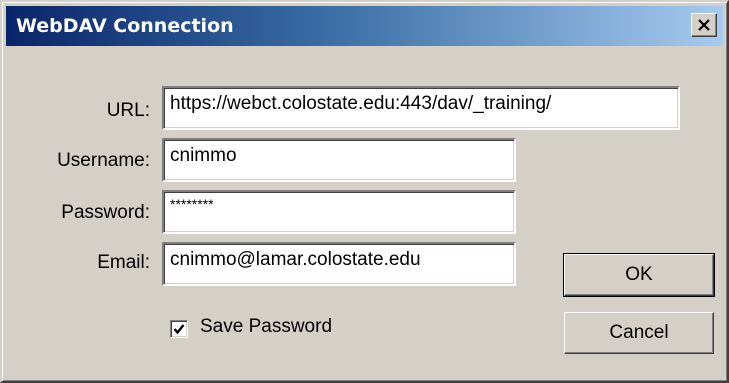 This screenshot has height=383, width=729. What do you see at coordinates (364, 26) in the screenshot?
I see `title-bar: WebDAV Connection` at bounding box center [364, 26].